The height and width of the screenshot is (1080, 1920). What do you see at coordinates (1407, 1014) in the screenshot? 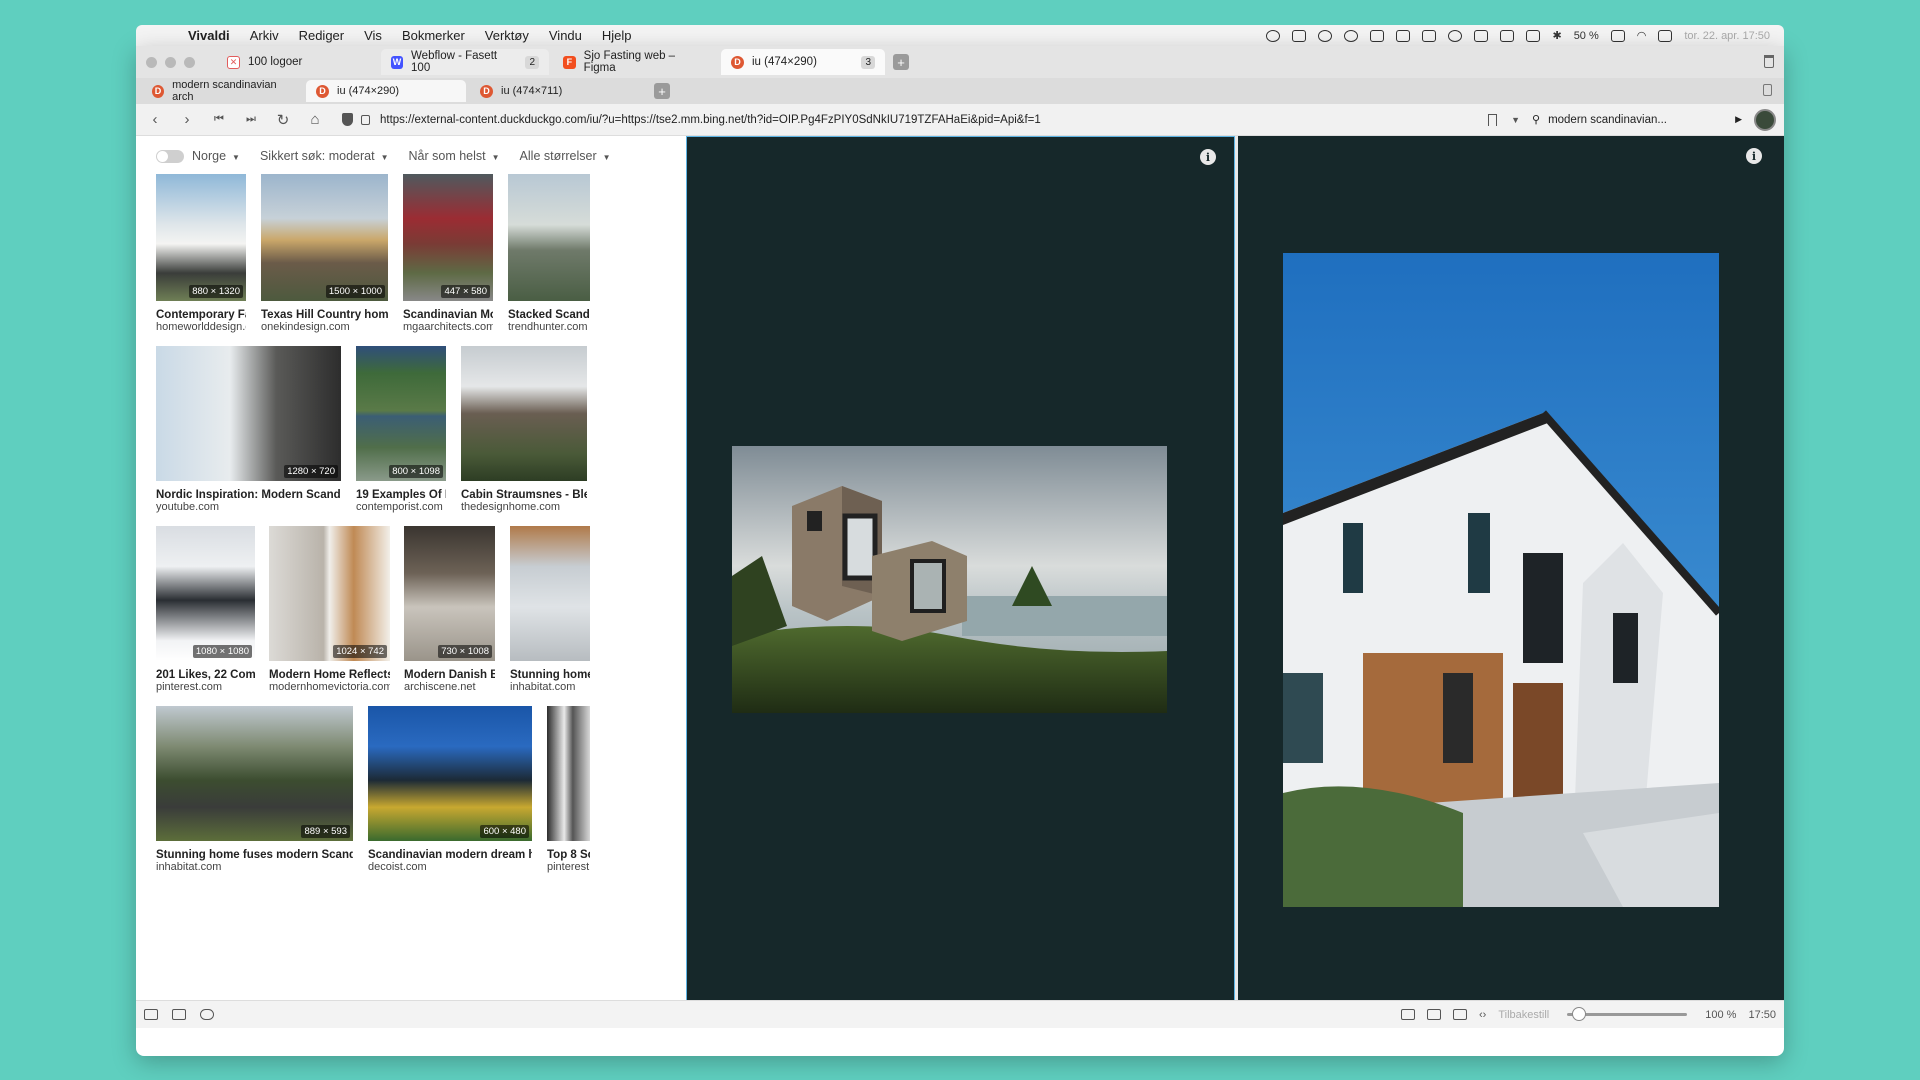
I see `camera-icon` at bounding box center [1407, 1014].